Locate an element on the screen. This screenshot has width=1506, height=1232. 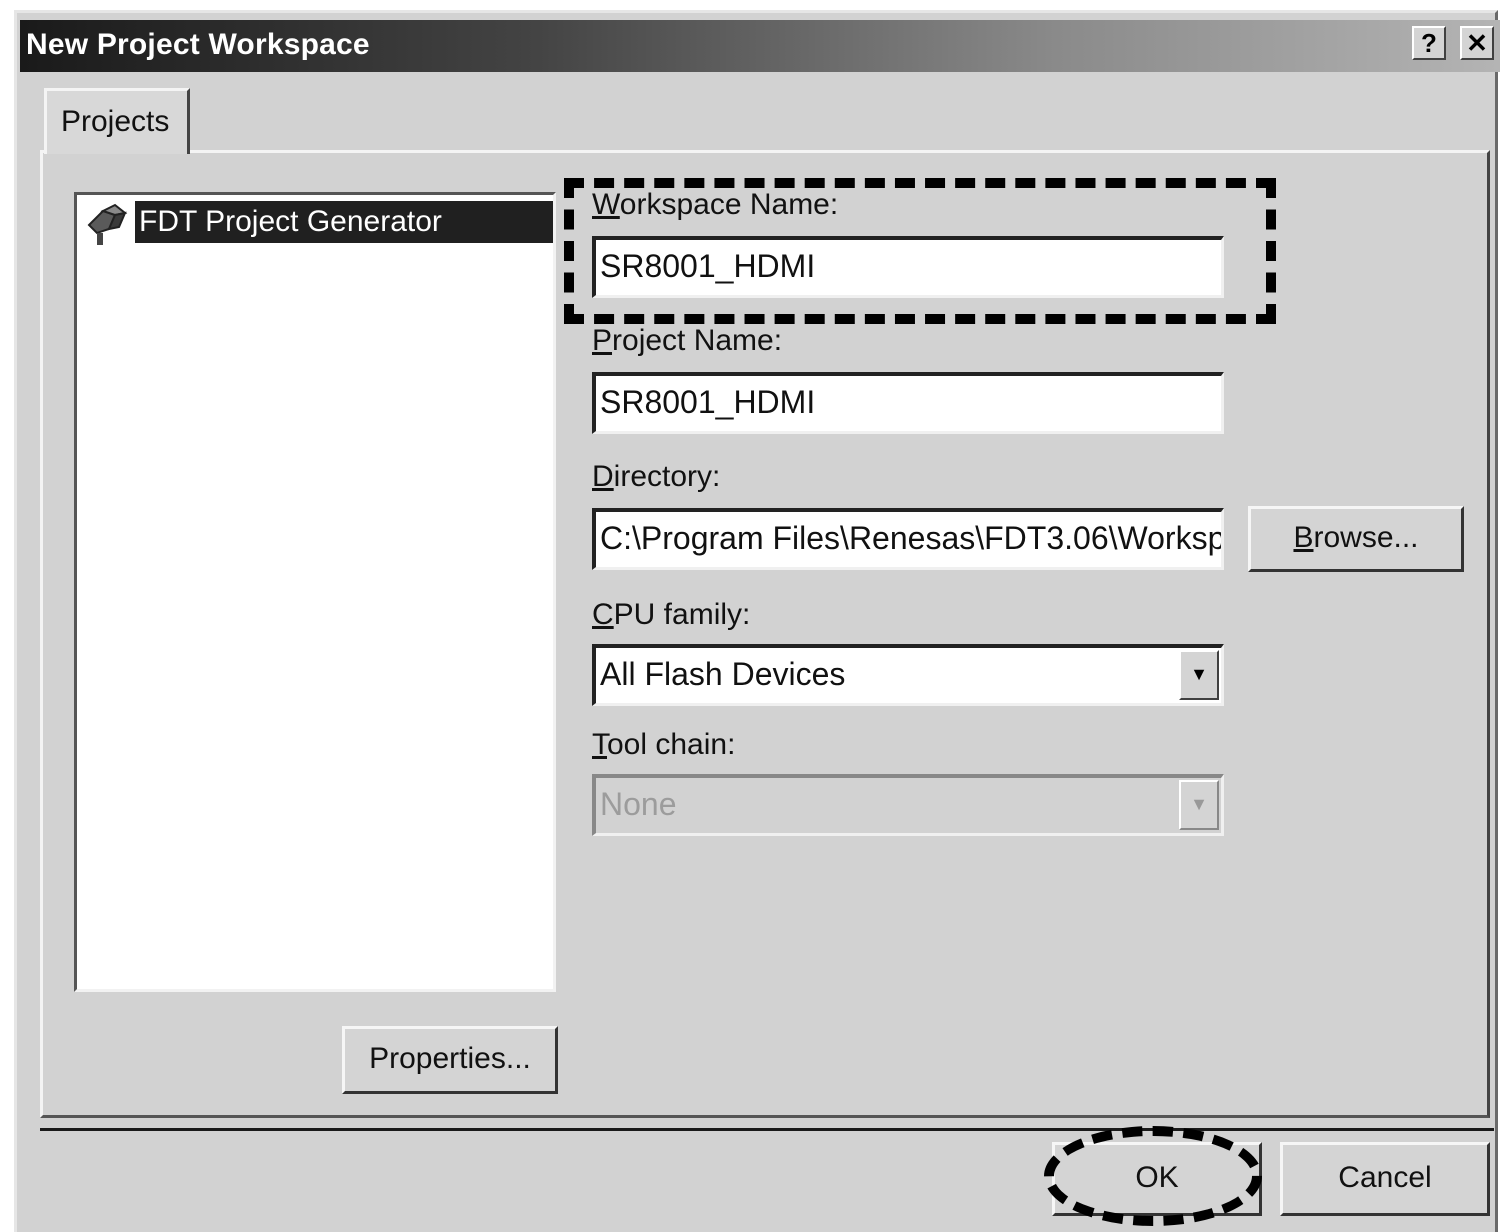
cancel-button: Cancel is located at coordinates (1385, 1179).